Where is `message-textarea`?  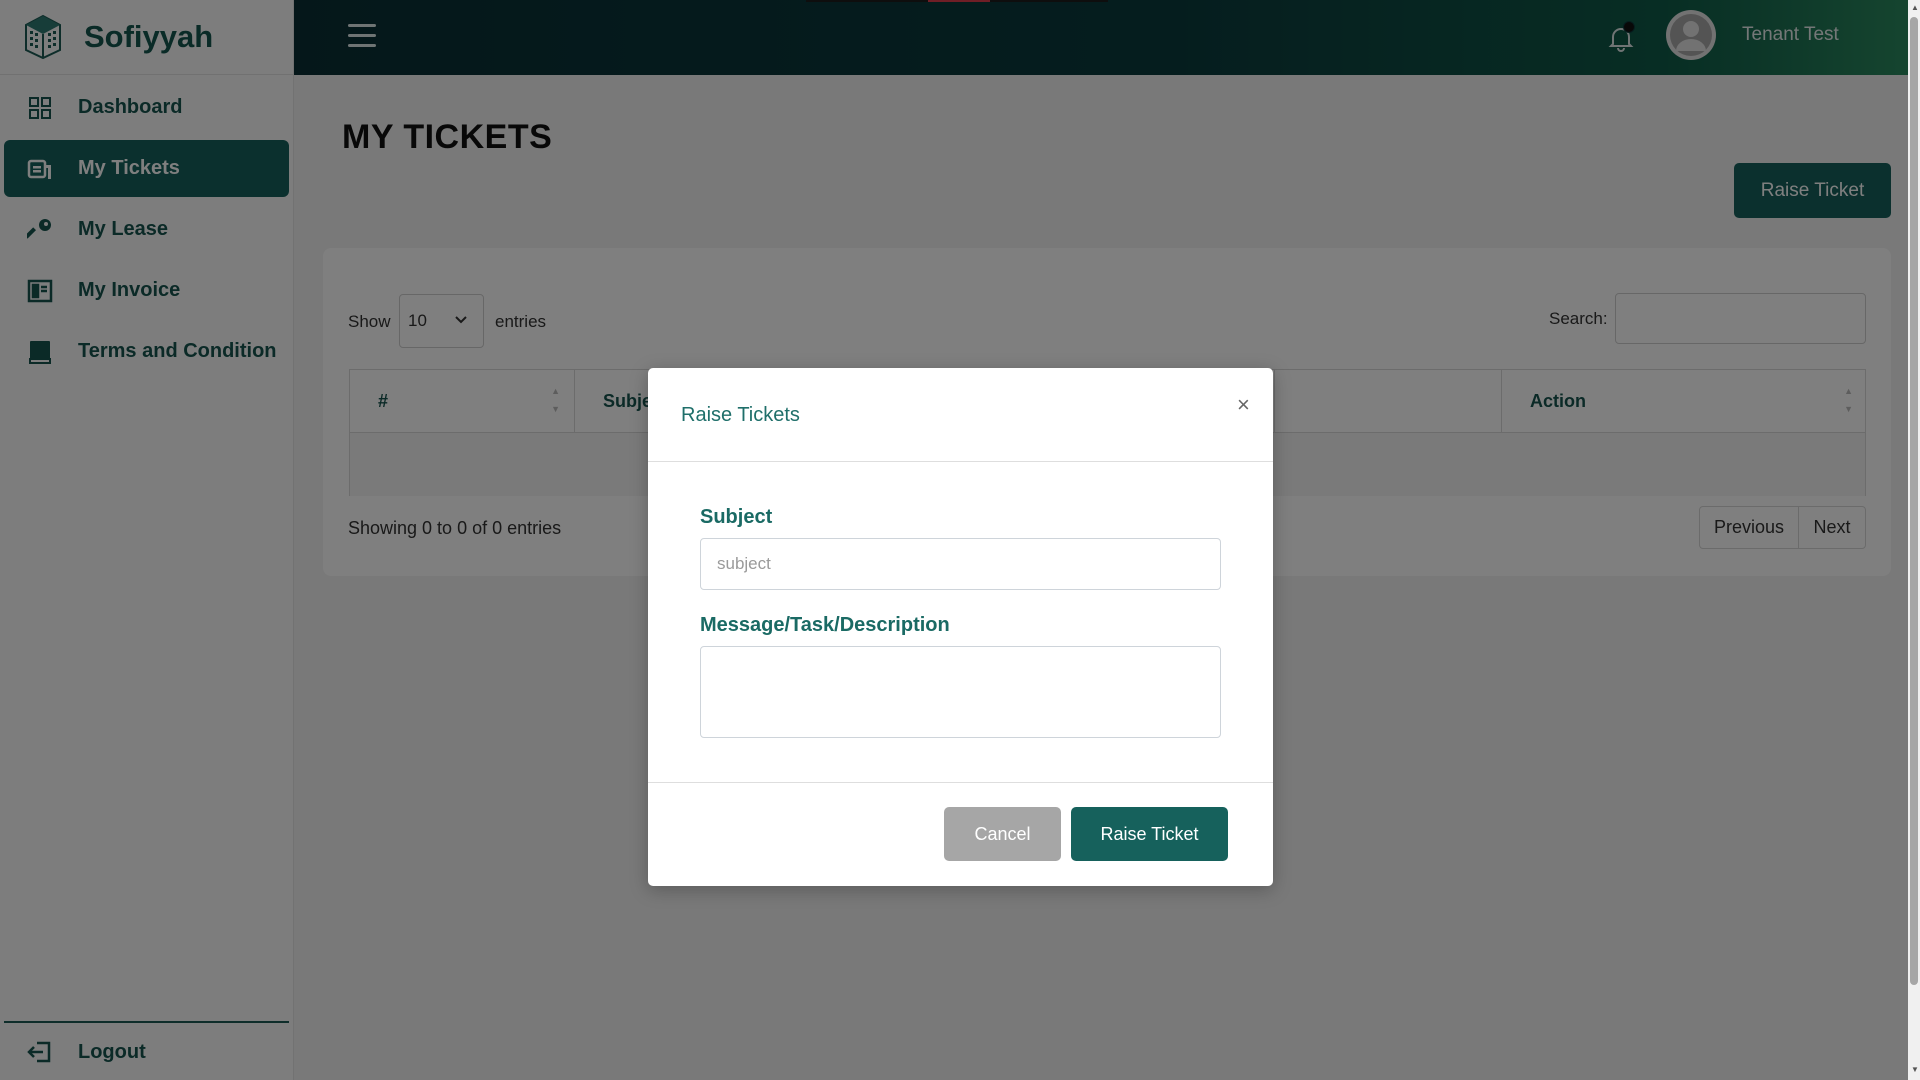
message-textarea is located at coordinates (960, 692).